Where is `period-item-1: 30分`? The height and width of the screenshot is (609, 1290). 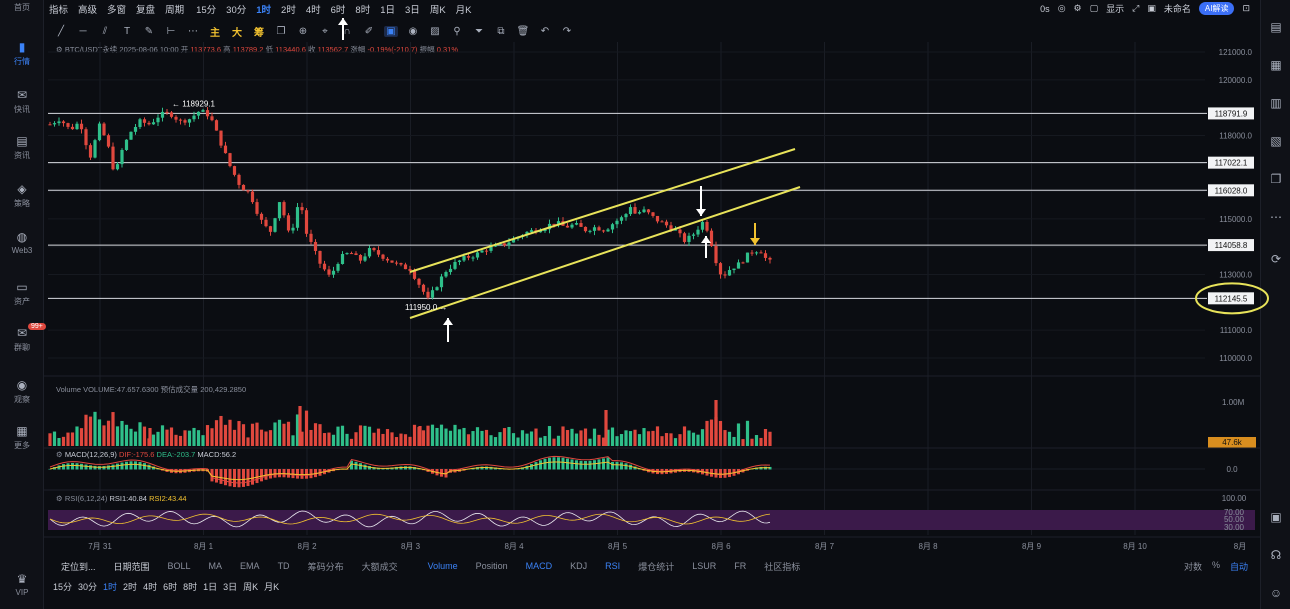 period-item-1: 30分 is located at coordinates (87, 586).